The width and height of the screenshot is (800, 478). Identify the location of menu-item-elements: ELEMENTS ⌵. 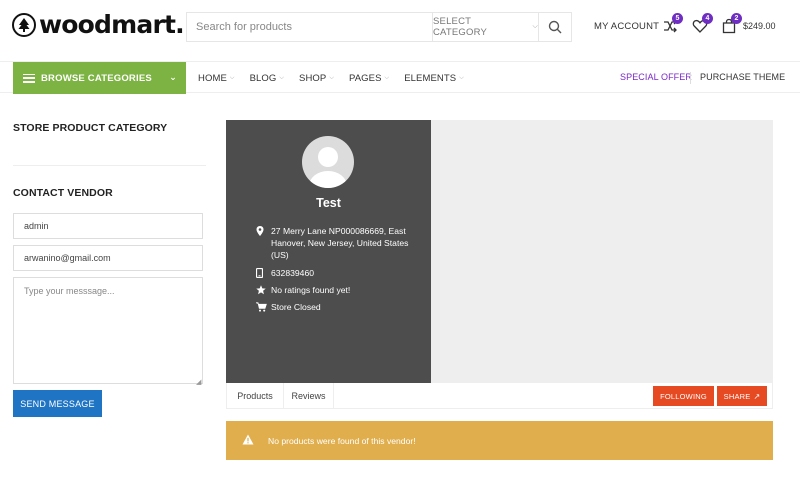
(434, 78).